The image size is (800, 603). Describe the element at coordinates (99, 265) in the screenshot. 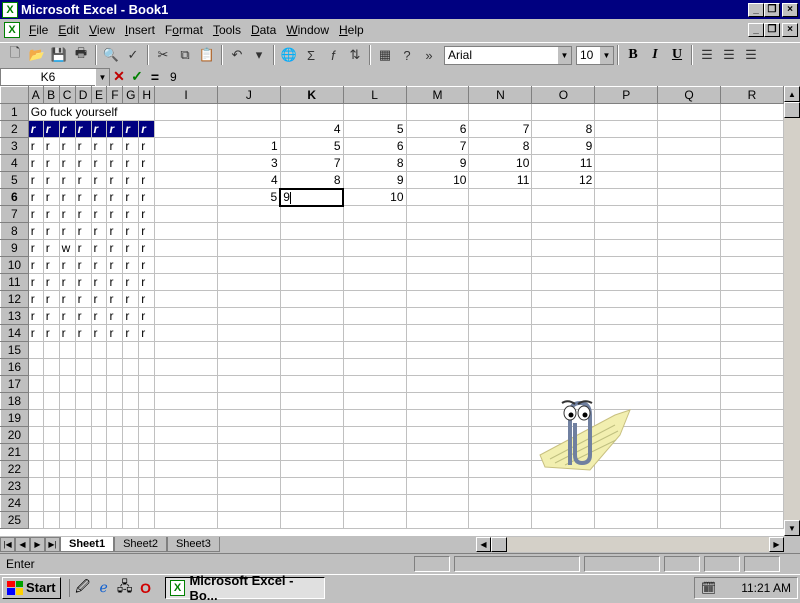

I see `cell-e10: r` at that location.